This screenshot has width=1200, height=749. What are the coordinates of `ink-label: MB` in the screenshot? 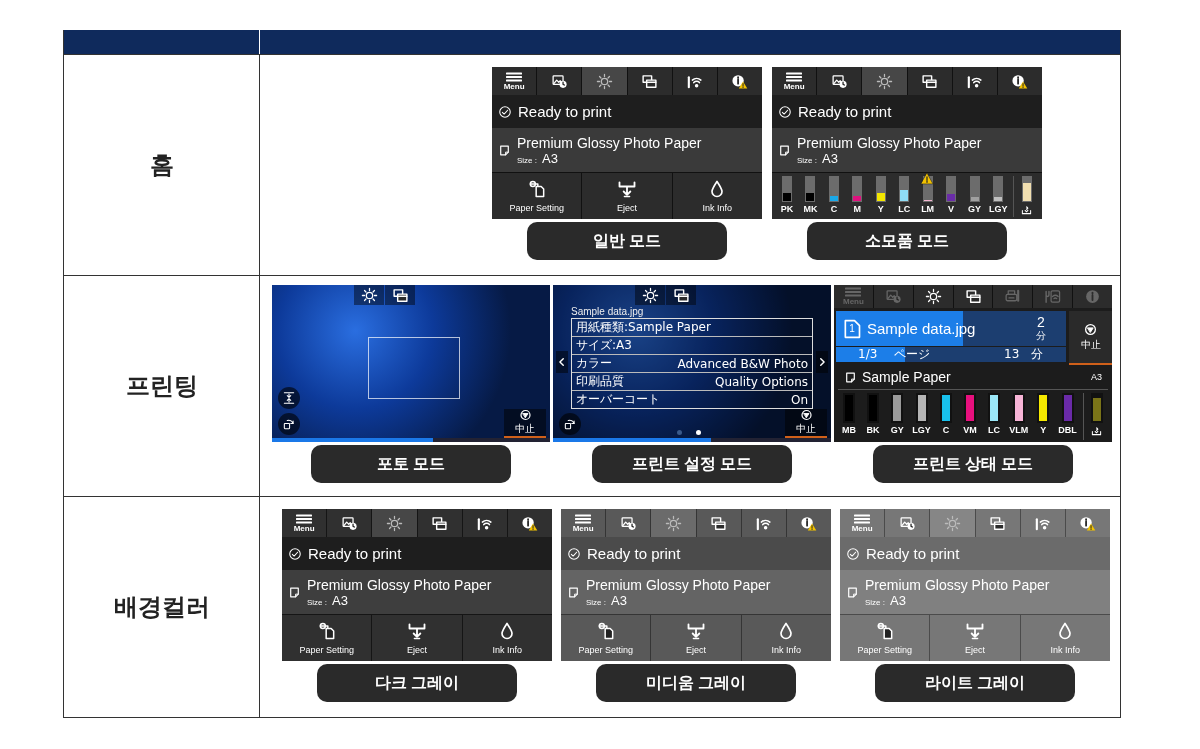 It's located at (849, 430).